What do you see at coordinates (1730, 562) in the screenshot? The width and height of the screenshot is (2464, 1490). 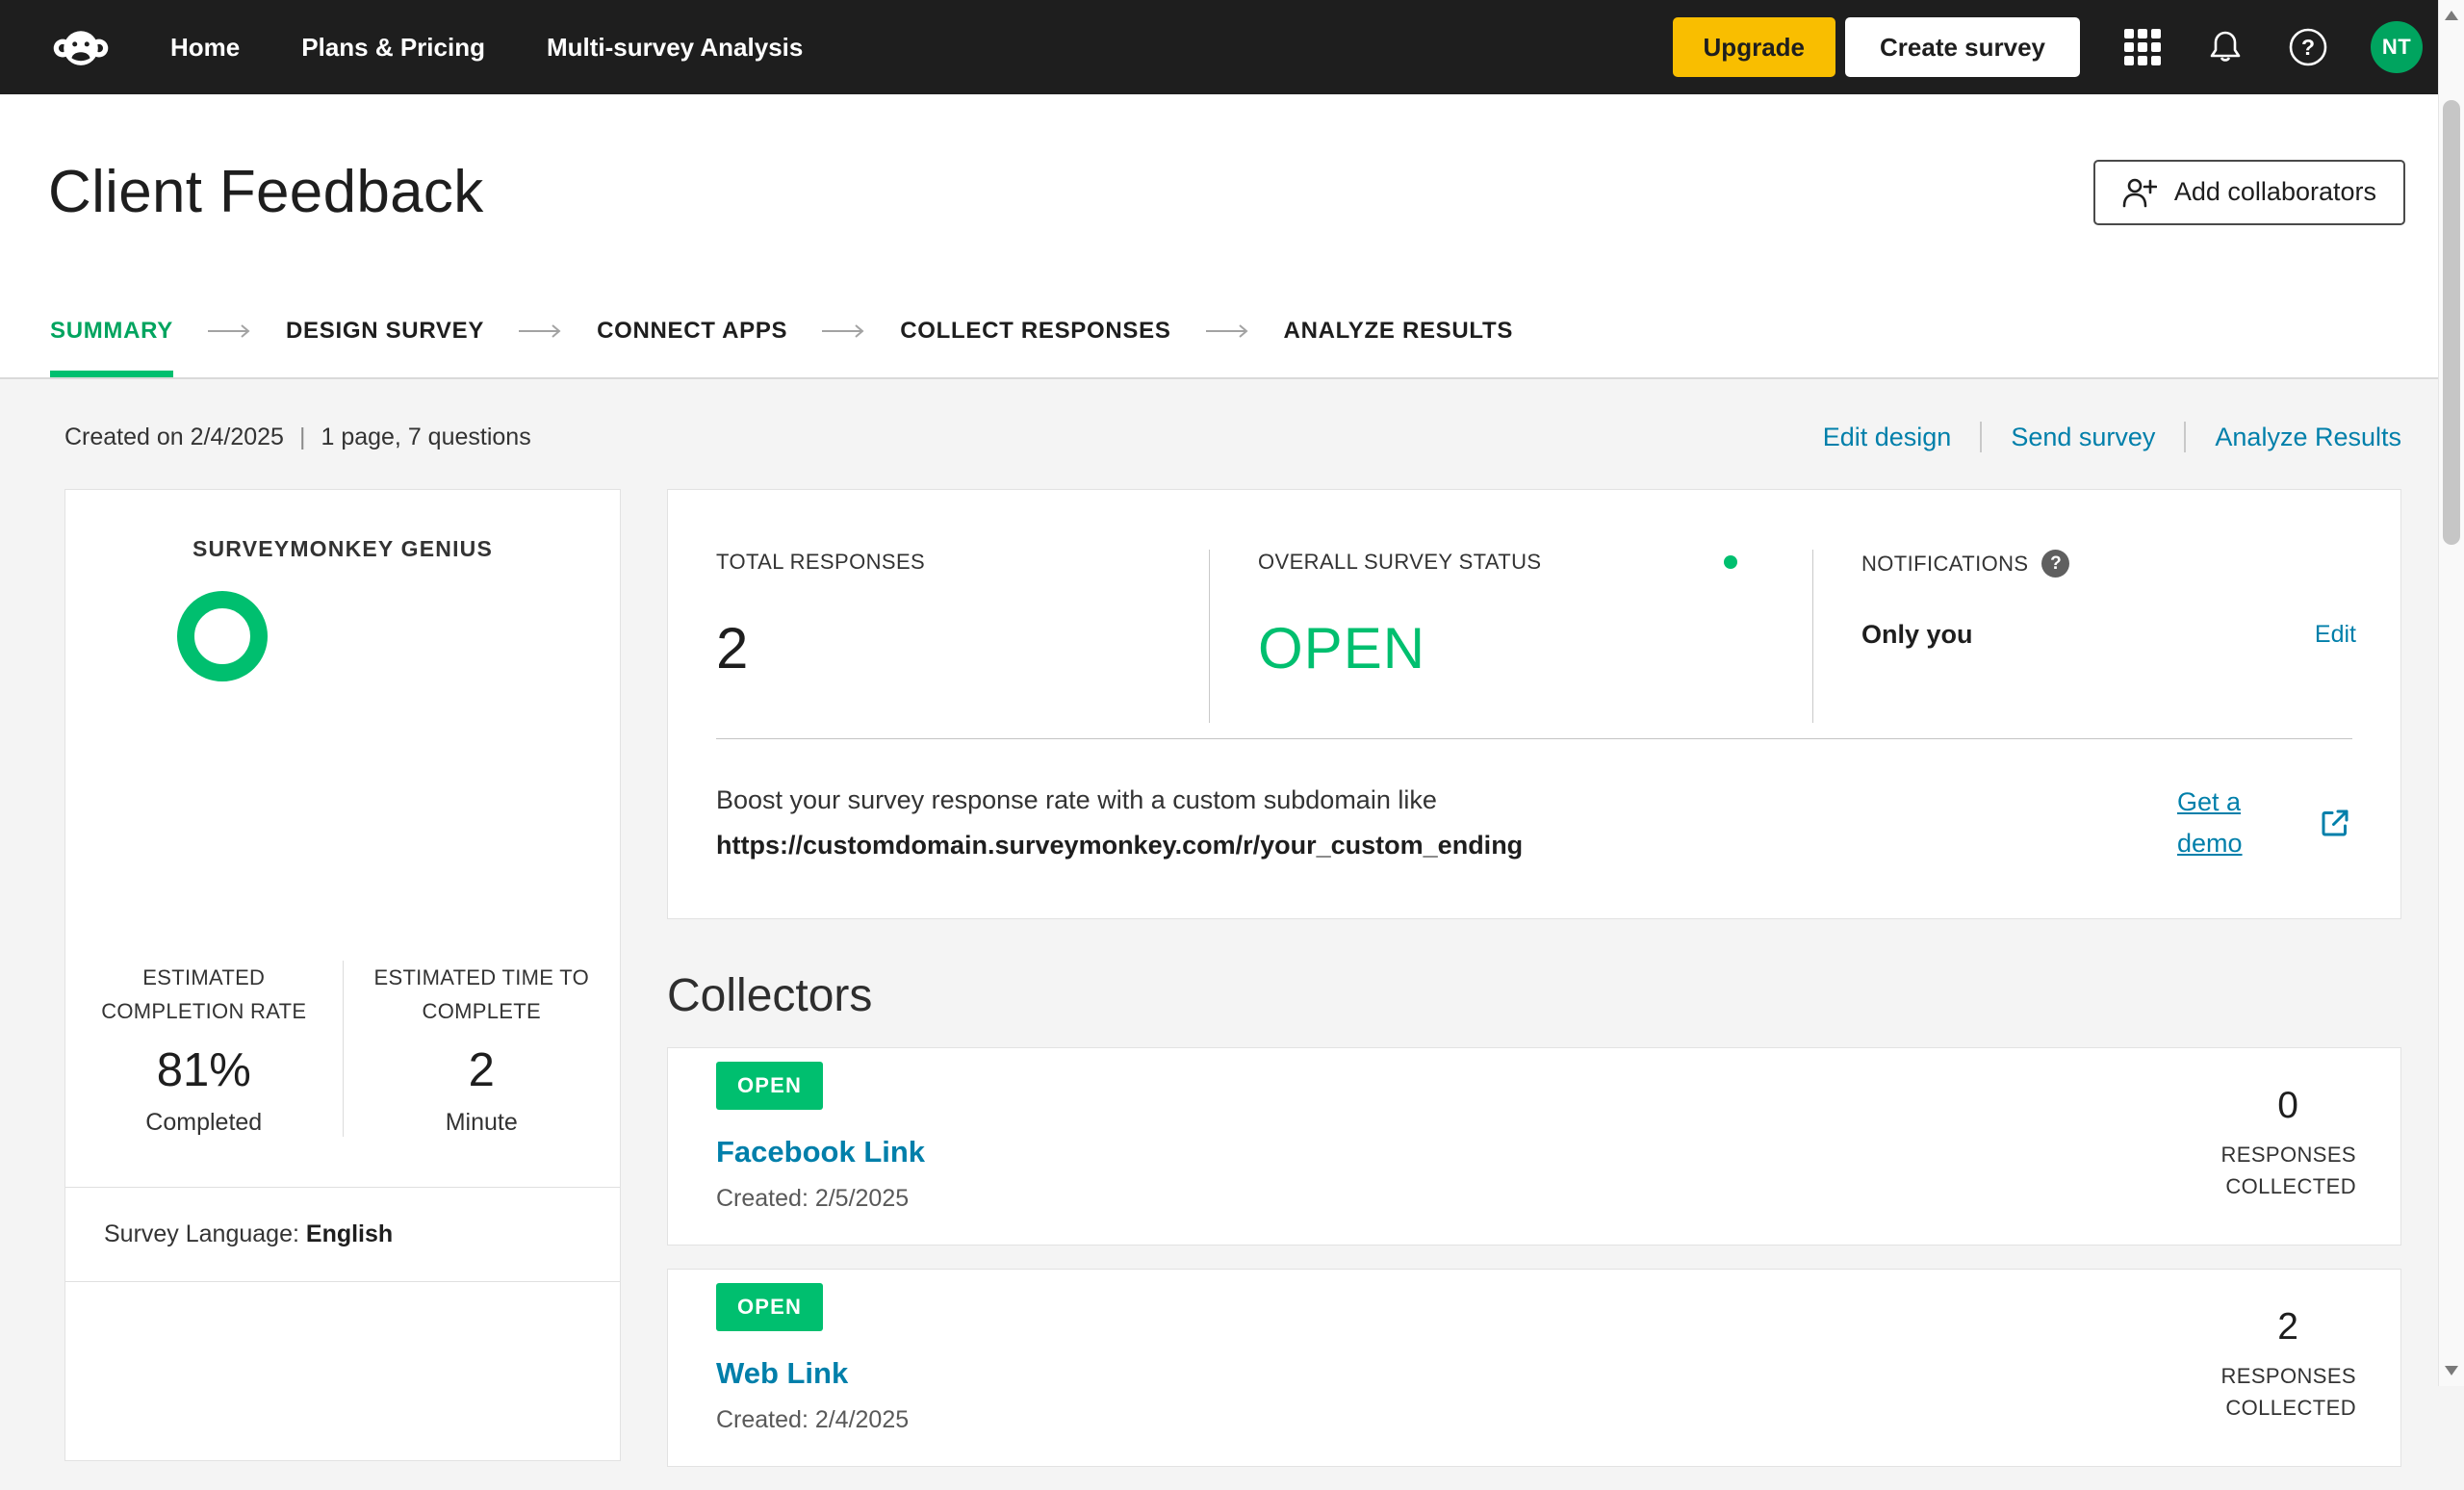 I see `status-open-dot-icon` at bounding box center [1730, 562].